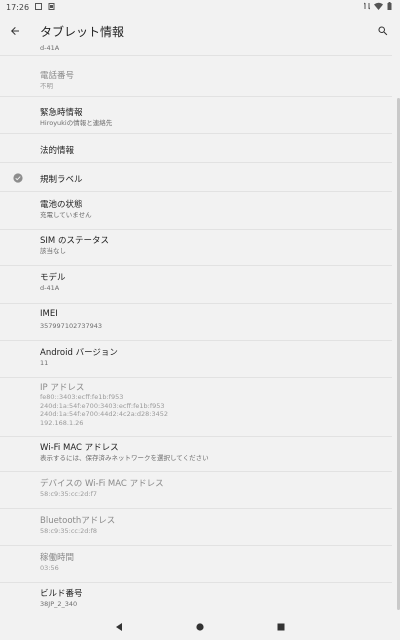  What do you see at coordinates (39, 7) in the screenshot?
I see `notification-icon` at bounding box center [39, 7].